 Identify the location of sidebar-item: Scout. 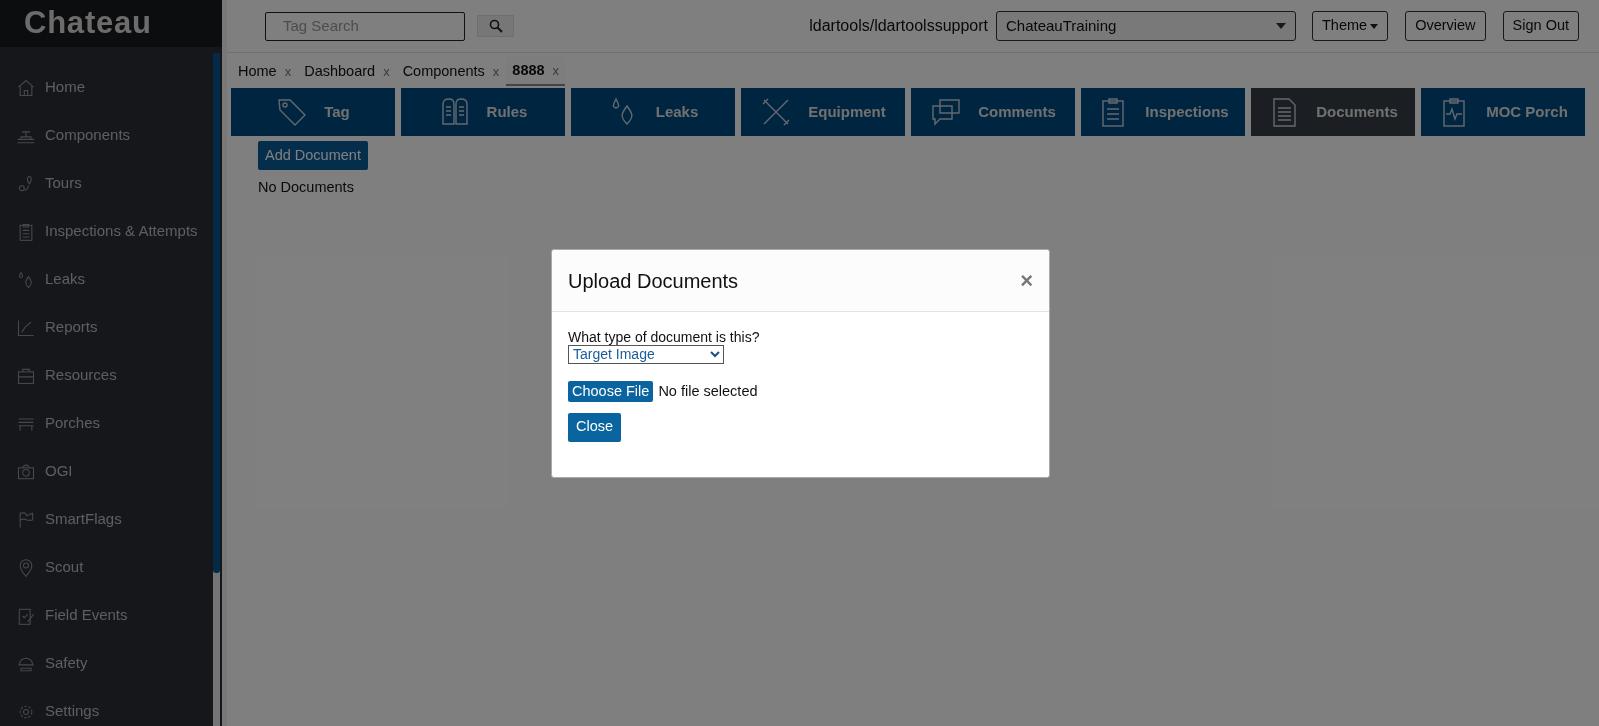
(106, 567).